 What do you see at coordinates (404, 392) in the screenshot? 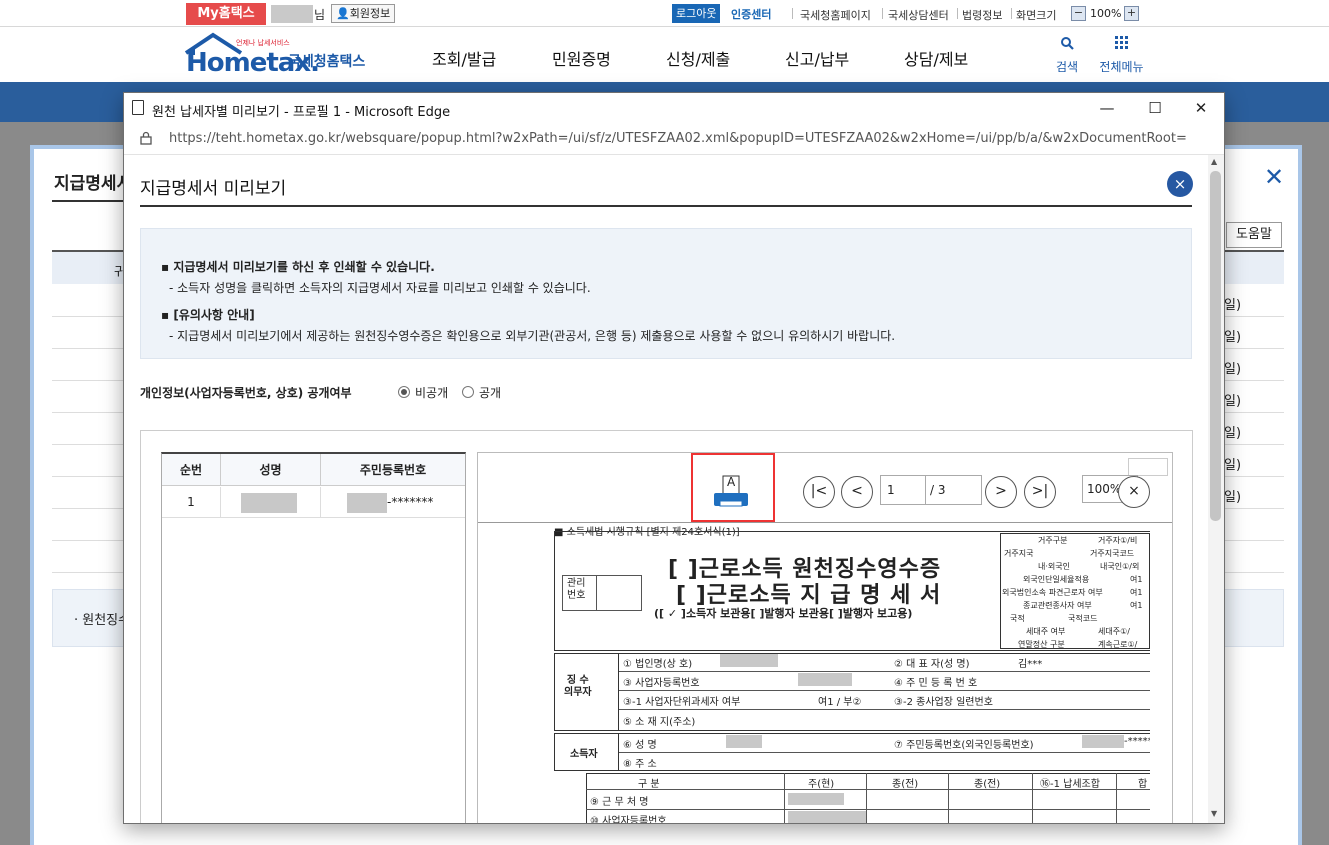
I see `radio-private` at bounding box center [404, 392].